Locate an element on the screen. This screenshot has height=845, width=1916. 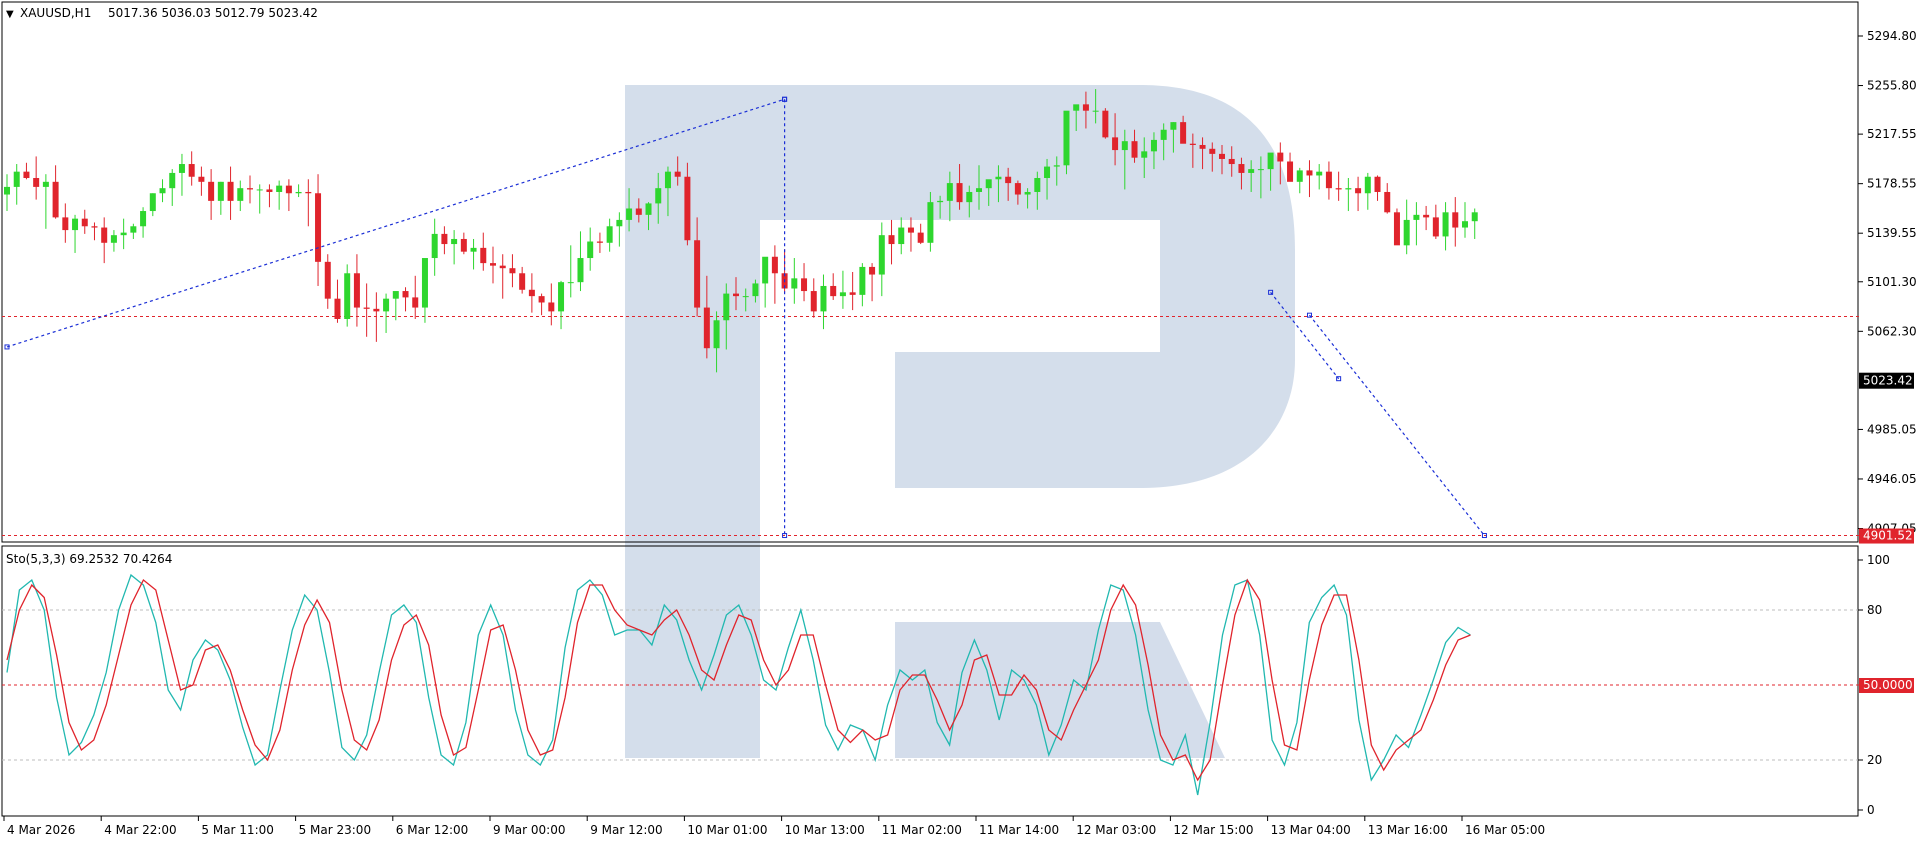
current-price-label: 5023.42 is located at coordinates (1888, 381).